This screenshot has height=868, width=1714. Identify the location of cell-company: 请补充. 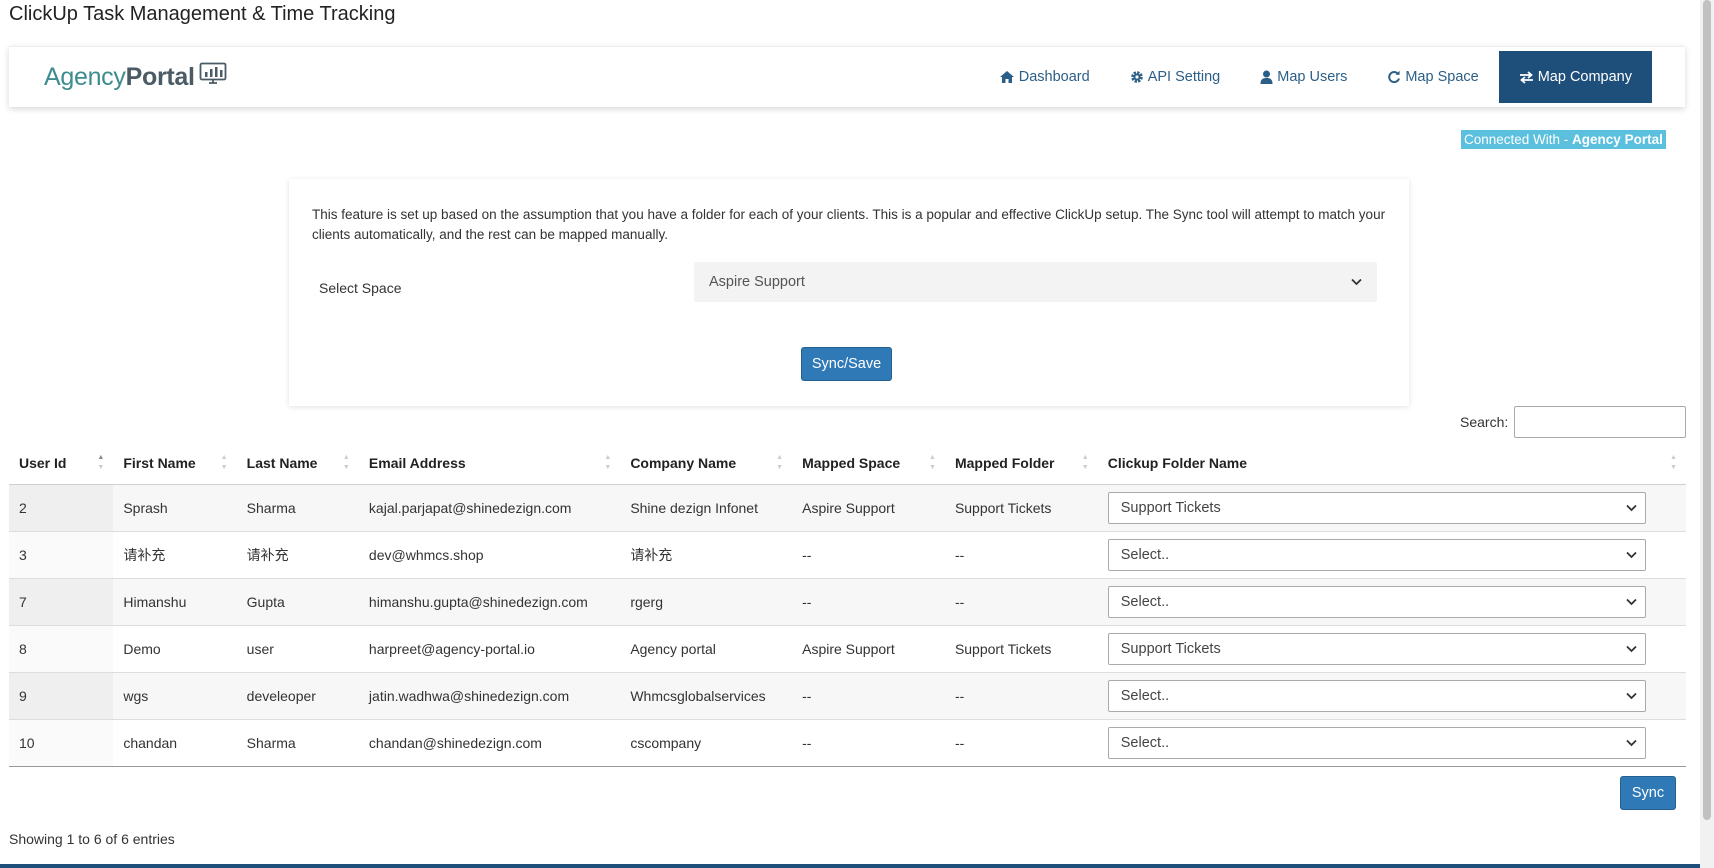
(706, 554).